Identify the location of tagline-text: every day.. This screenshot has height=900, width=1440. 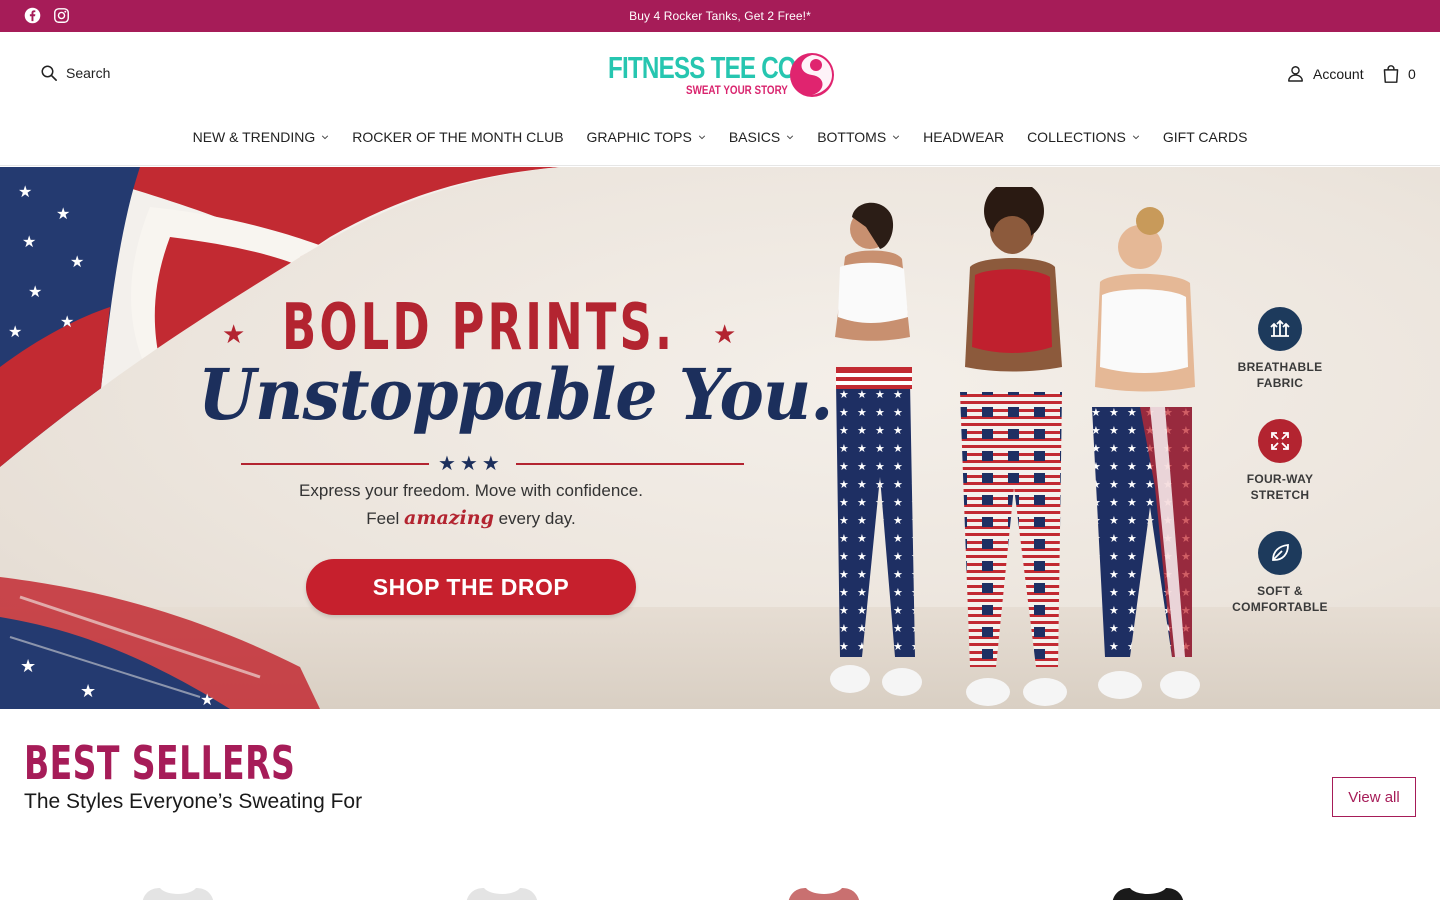
(534, 518).